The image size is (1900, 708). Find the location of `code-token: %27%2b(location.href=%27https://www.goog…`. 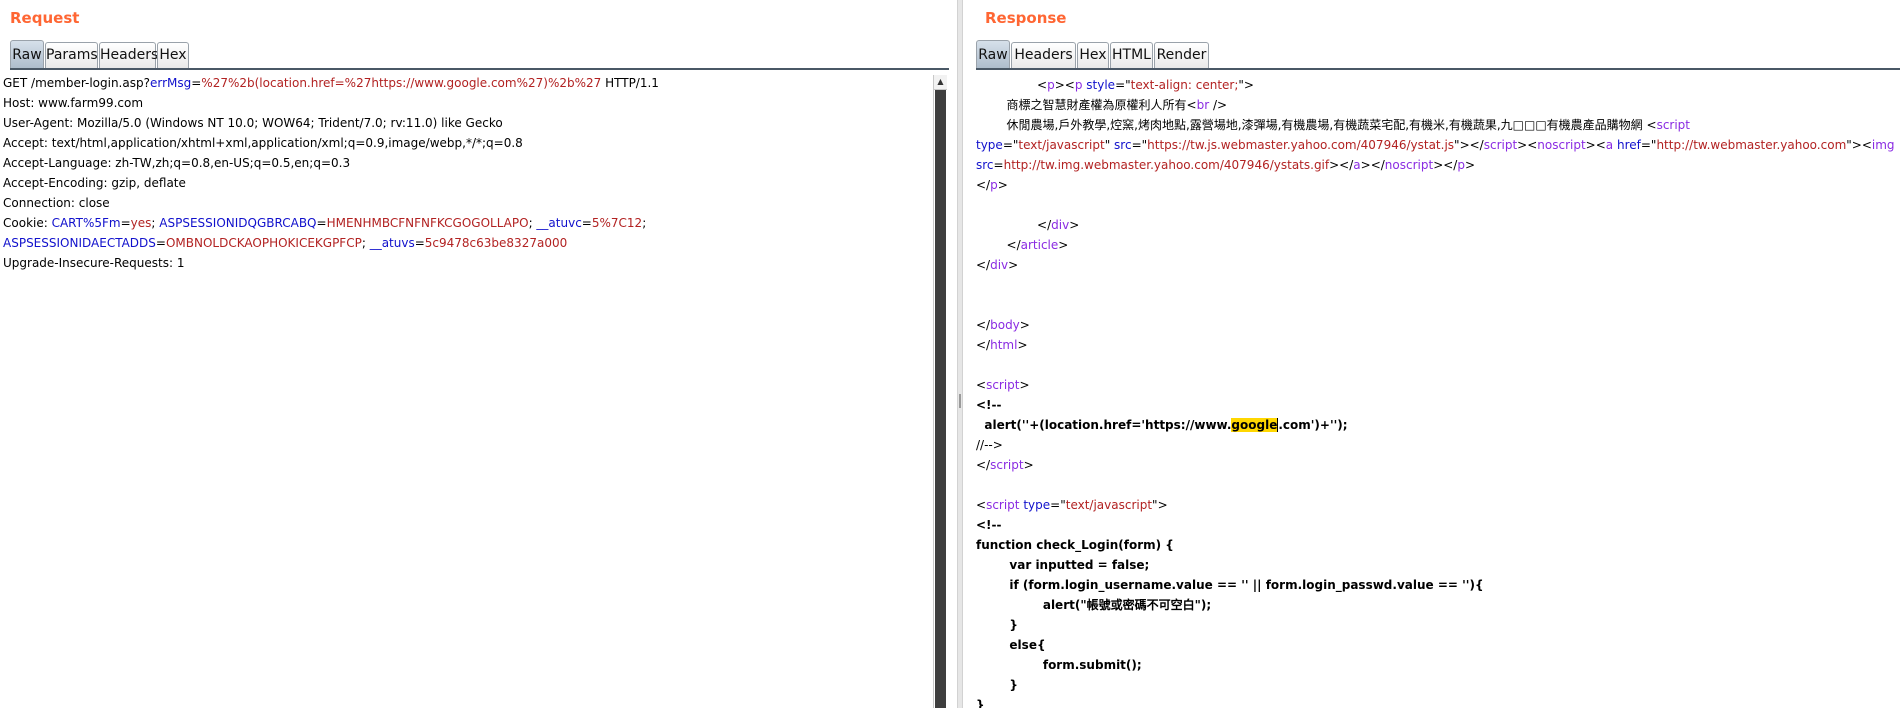

code-token: %27%2b(location.href=%27https://www.goog… is located at coordinates (401, 83).